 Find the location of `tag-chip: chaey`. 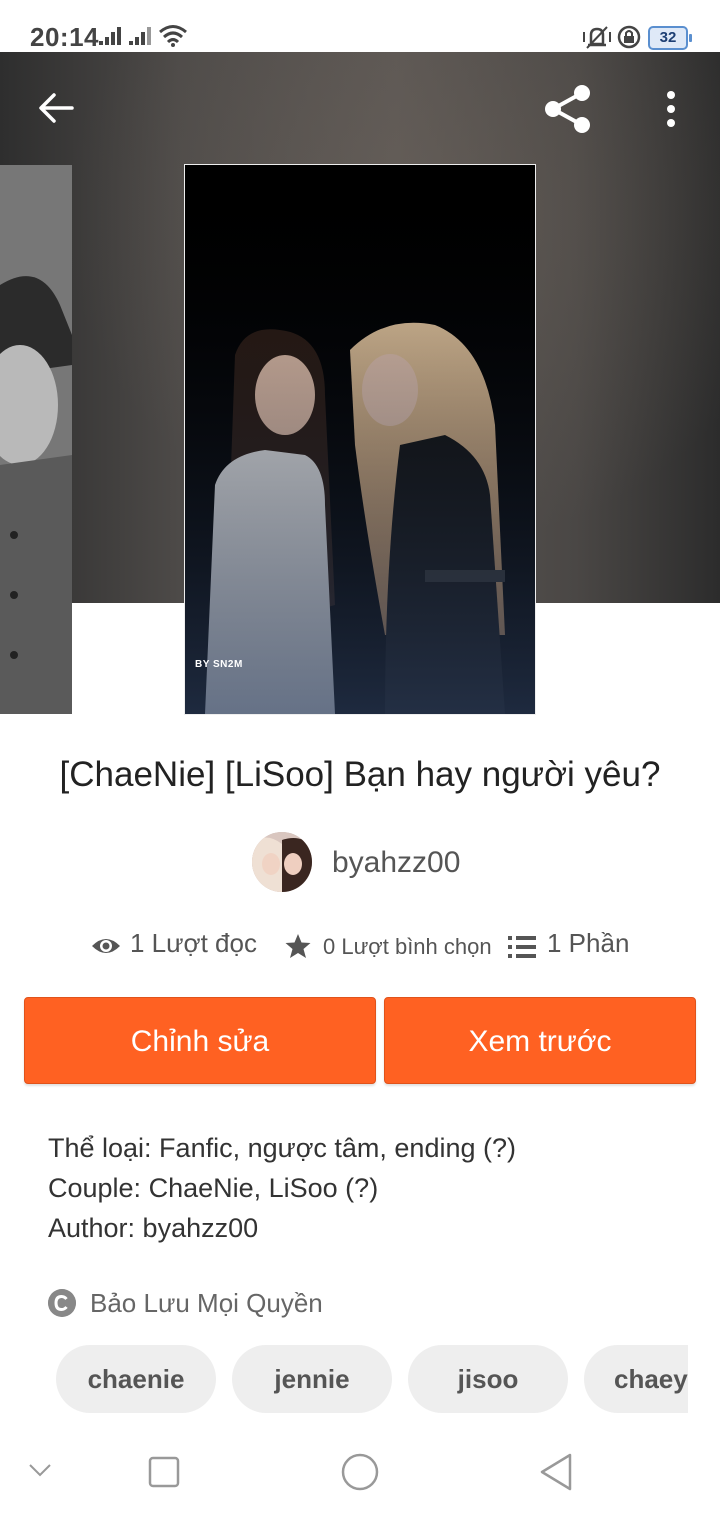

tag-chip: chaey is located at coordinates (636, 1379).